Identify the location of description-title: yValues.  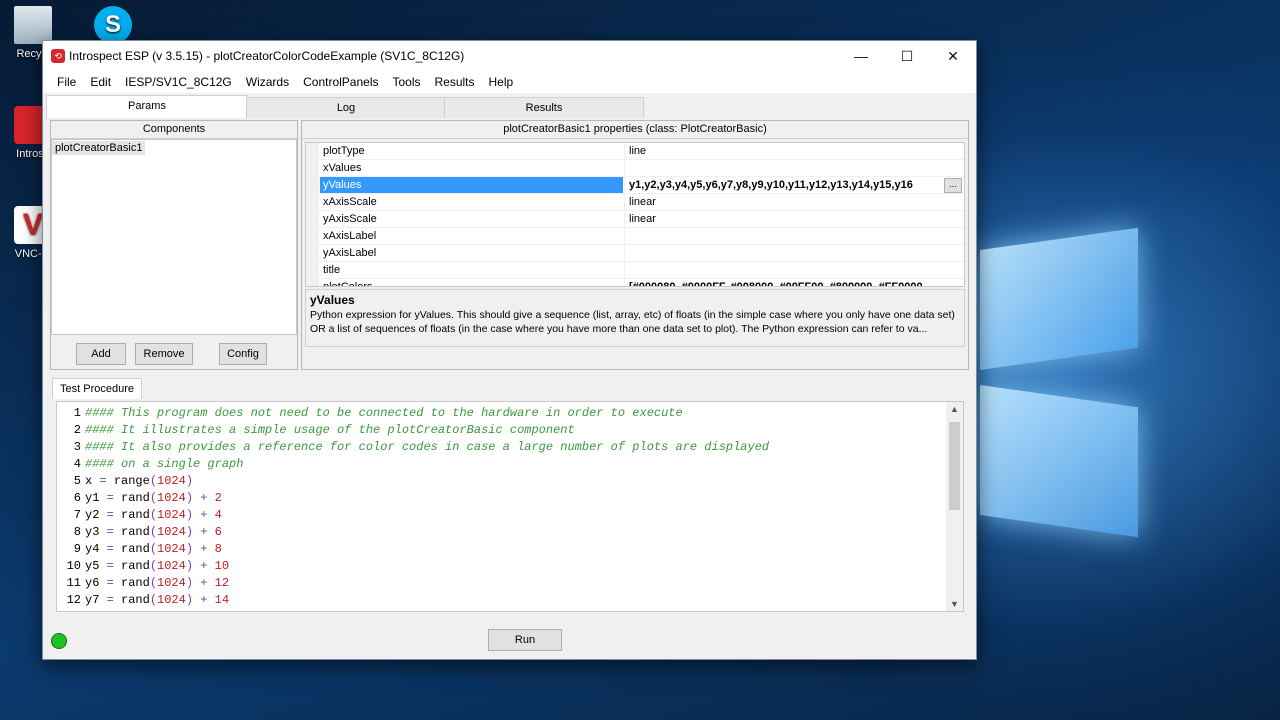
(332, 300).